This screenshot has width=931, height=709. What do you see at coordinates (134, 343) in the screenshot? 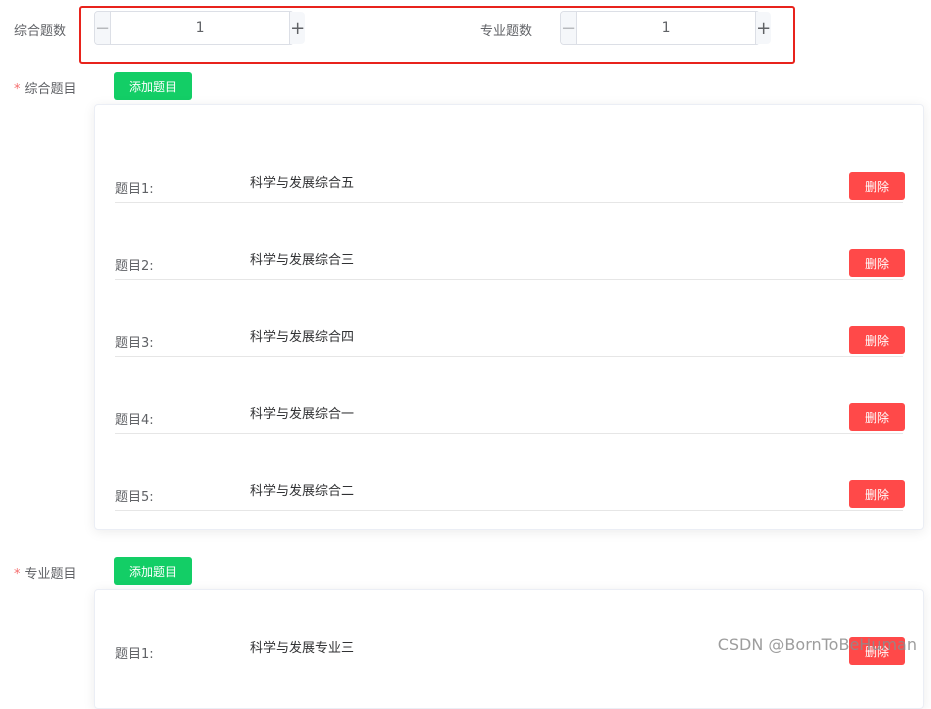
I see `question-label: 题目3:` at bounding box center [134, 343].